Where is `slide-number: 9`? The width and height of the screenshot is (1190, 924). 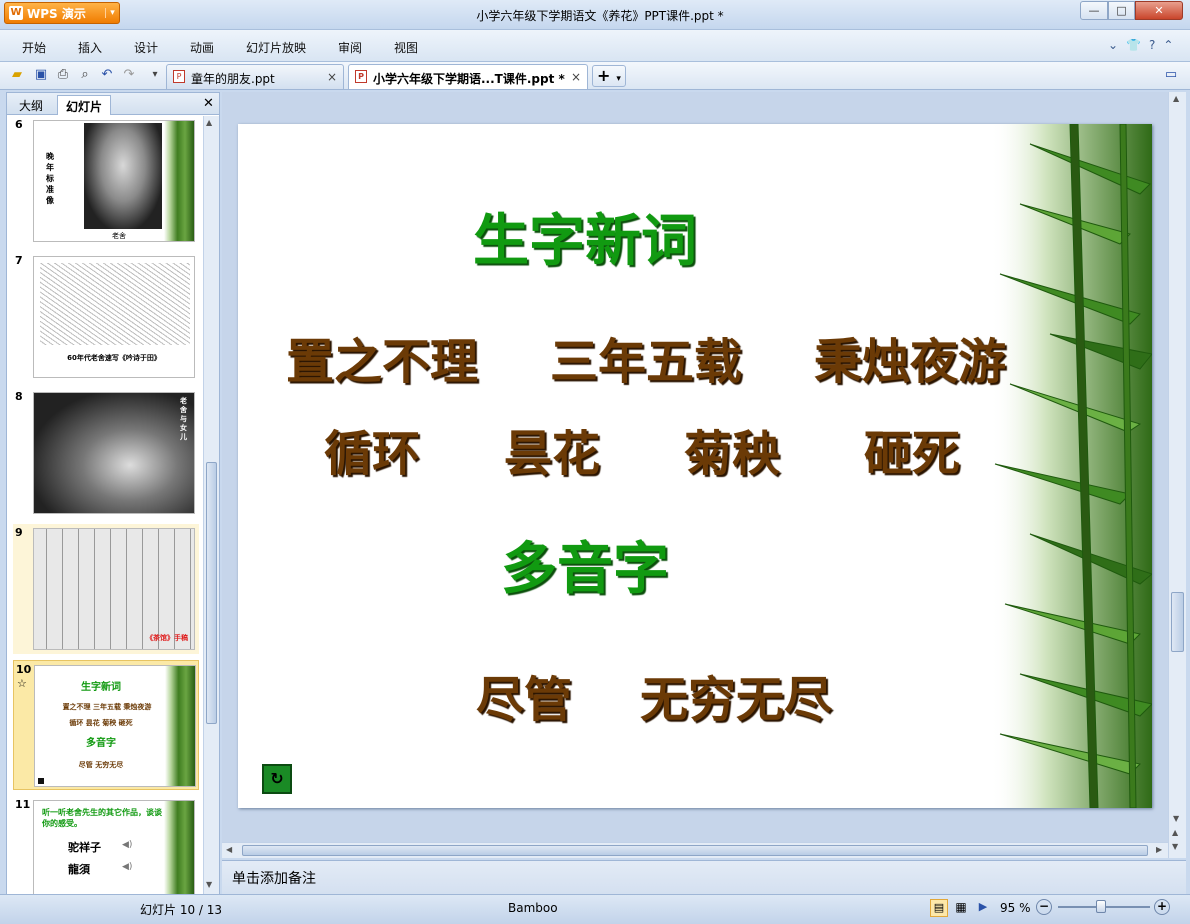 slide-number: 9 is located at coordinates (19, 532).